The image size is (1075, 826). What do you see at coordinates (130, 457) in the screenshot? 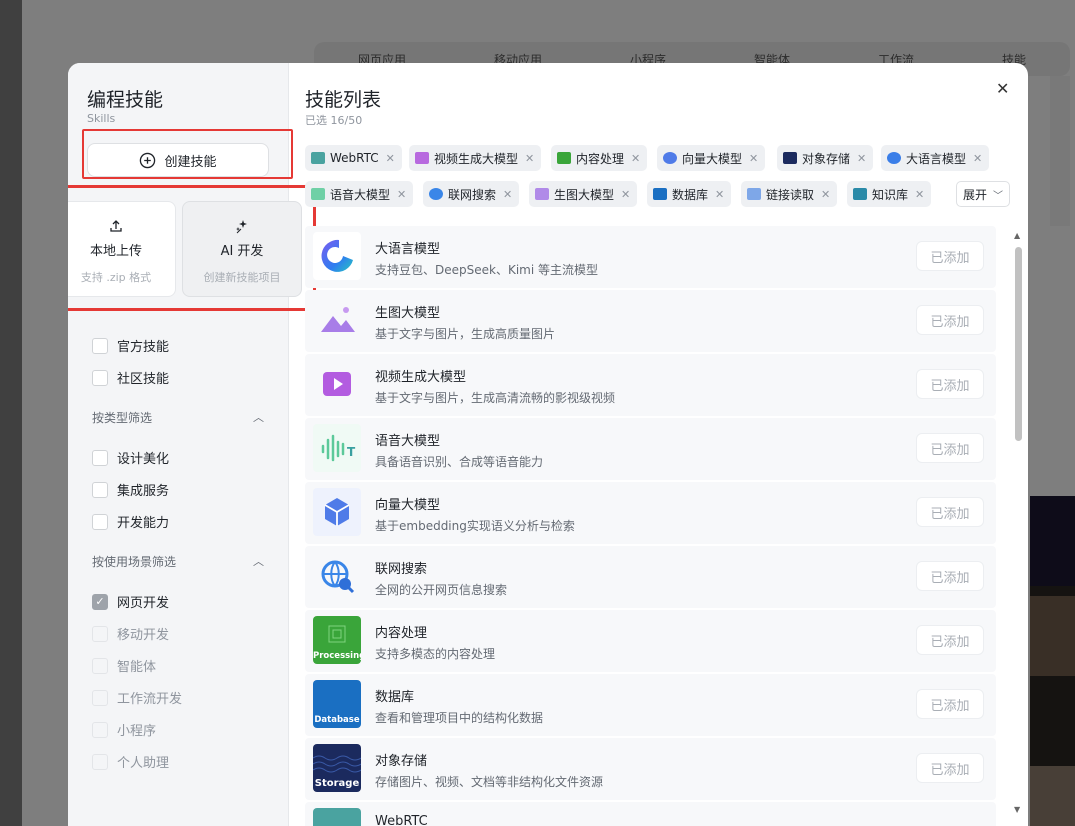
I see `filter-design: 设计美化` at bounding box center [130, 457].